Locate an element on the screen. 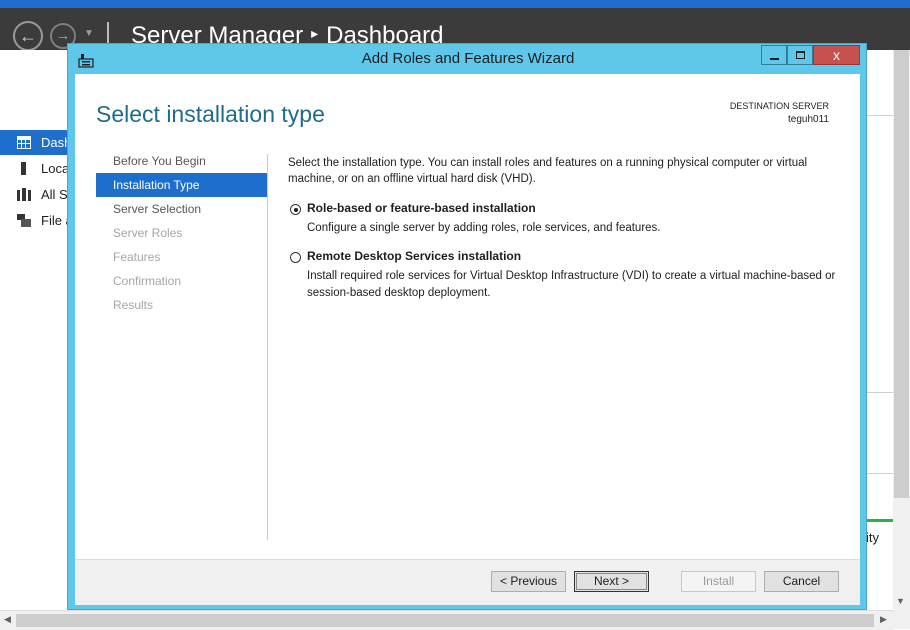 The height and width of the screenshot is (630, 910). sidebar-item-label: Local Server is located at coordinates (54, 168).